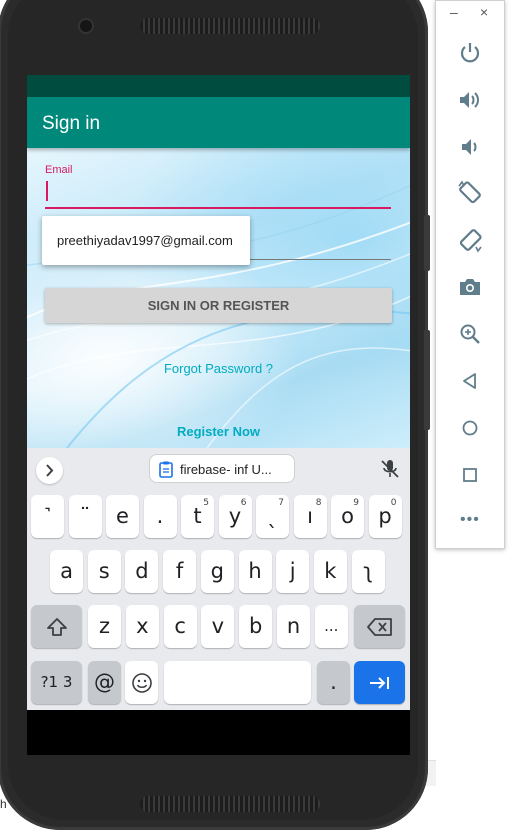 This screenshot has height=830, width=510. Describe the element at coordinates (318, 503) in the screenshot. I see `key-hint-label: 8` at that location.